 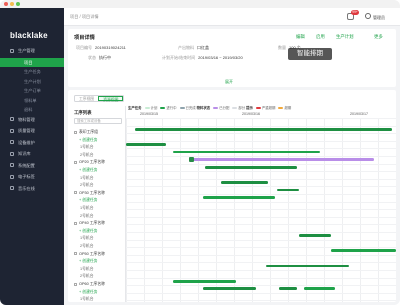 What do you see at coordinates (111, 99) in the screenshot?
I see `tab-resource-view: 资源视图` at bounding box center [111, 99].